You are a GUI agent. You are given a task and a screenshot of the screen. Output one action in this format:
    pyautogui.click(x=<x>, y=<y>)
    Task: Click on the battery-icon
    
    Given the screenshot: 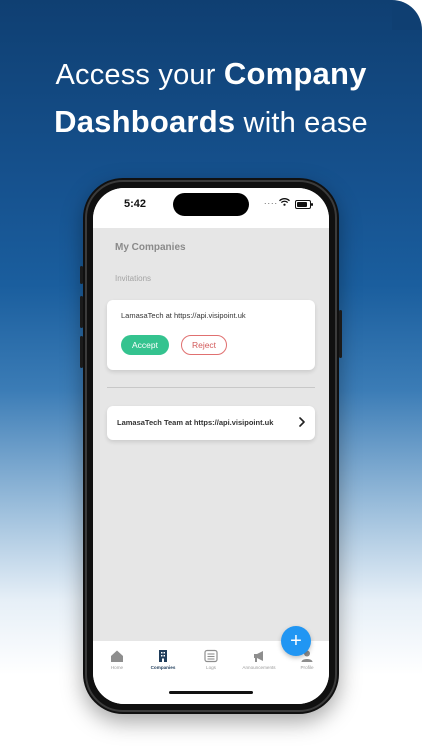 What is the action you would take?
    pyautogui.click(x=304, y=204)
    